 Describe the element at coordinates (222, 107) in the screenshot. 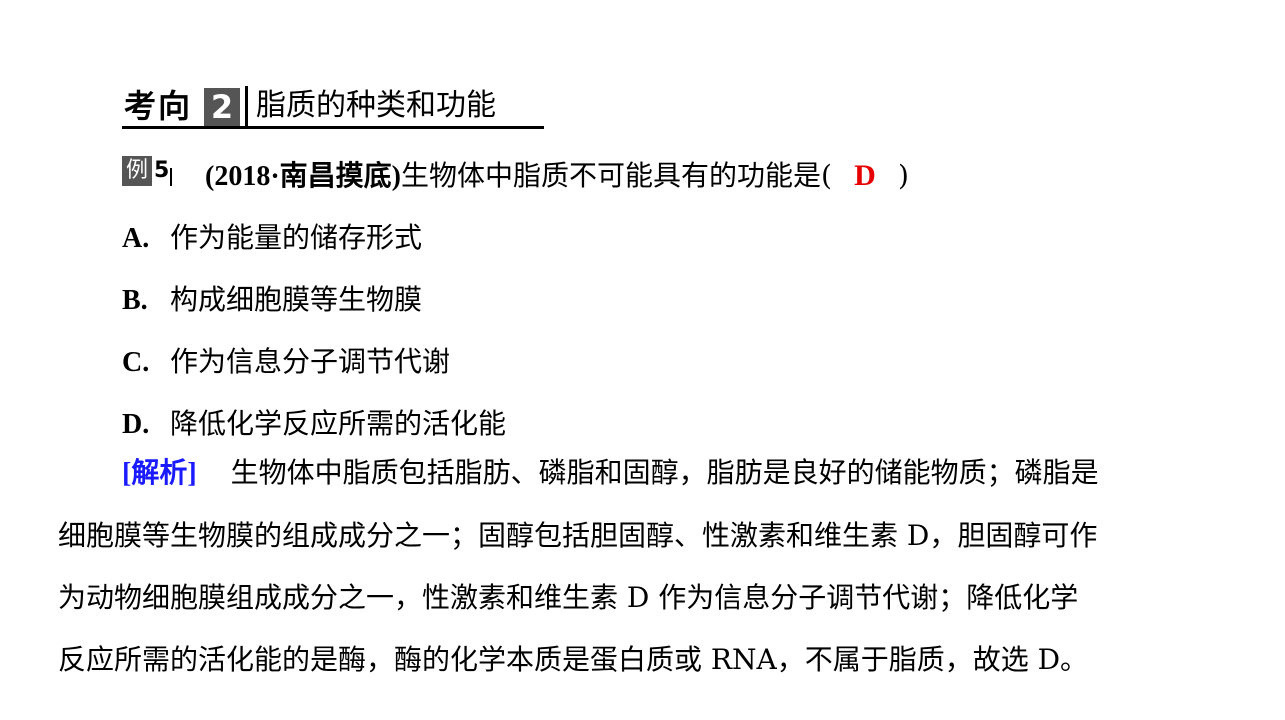

I see `section-number-badge: 2` at that location.